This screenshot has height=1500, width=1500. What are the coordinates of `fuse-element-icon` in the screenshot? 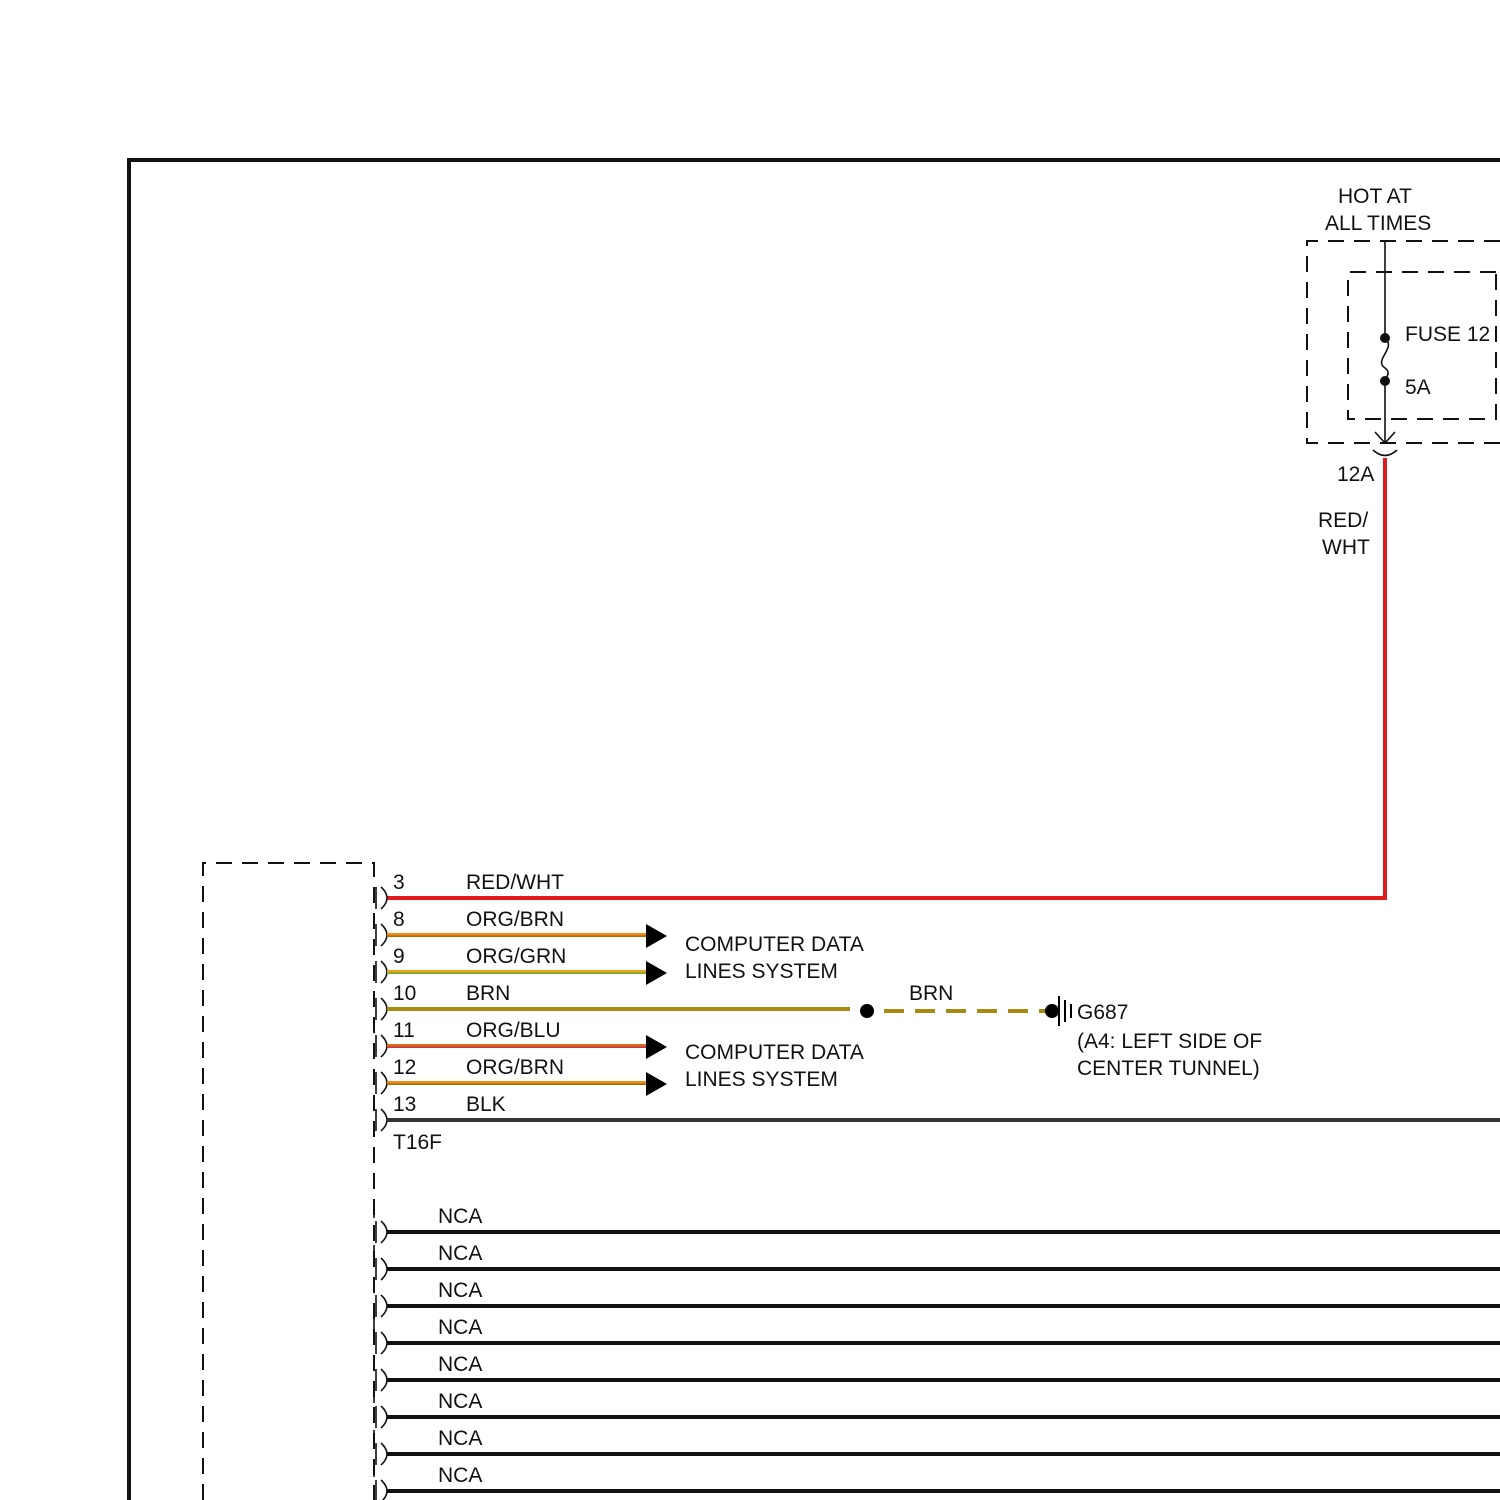 It's located at (1385, 359).